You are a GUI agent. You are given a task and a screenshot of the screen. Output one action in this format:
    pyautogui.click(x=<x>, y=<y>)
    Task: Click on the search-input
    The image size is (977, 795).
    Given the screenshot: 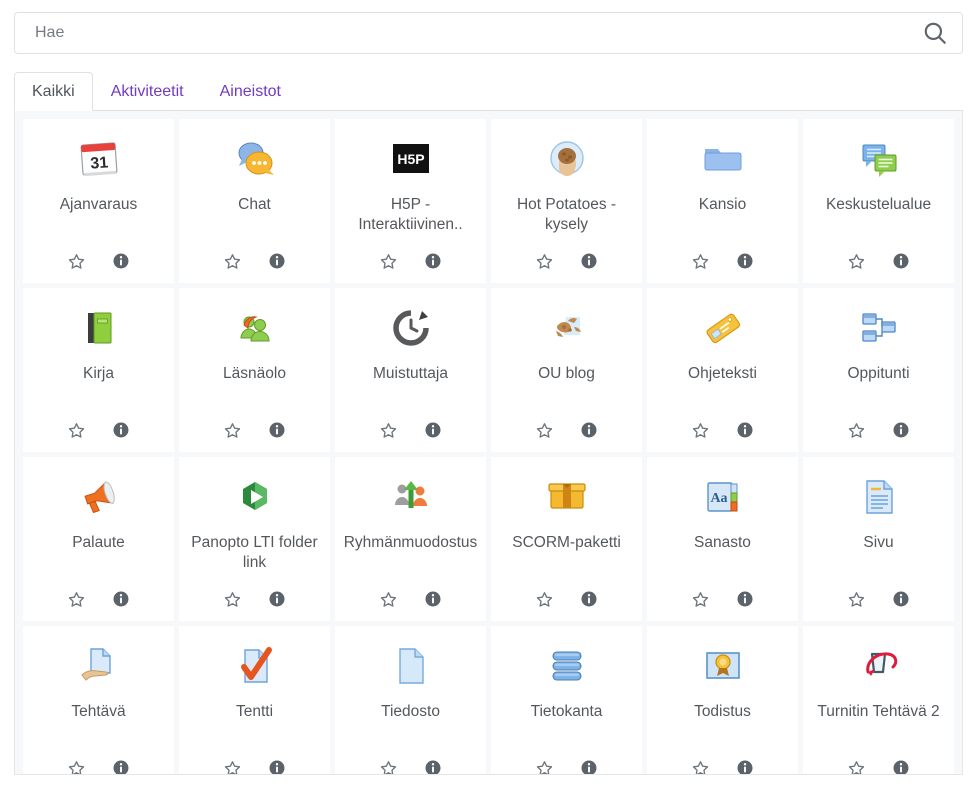 What is the action you would take?
    pyautogui.click(x=477, y=33)
    